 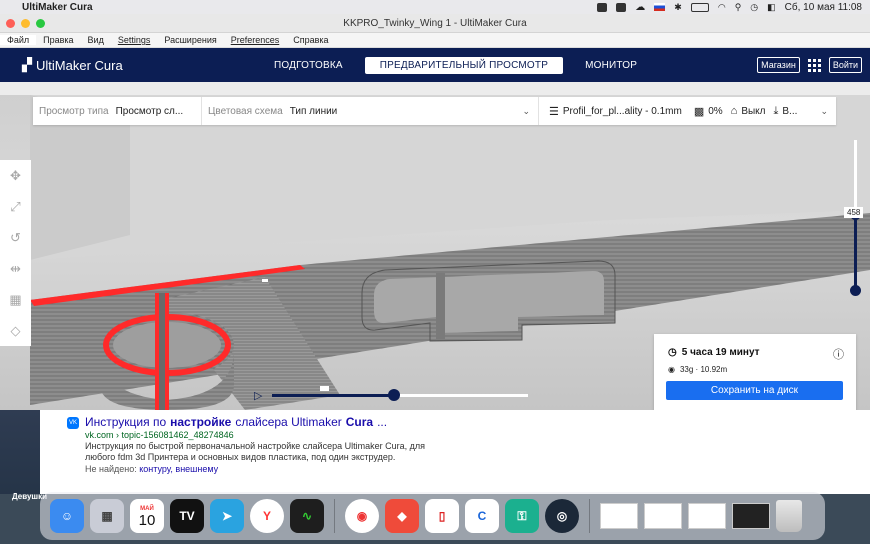 What do you see at coordinates (482, 516) in the screenshot?
I see `cura-app-icon: C` at bounding box center [482, 516].